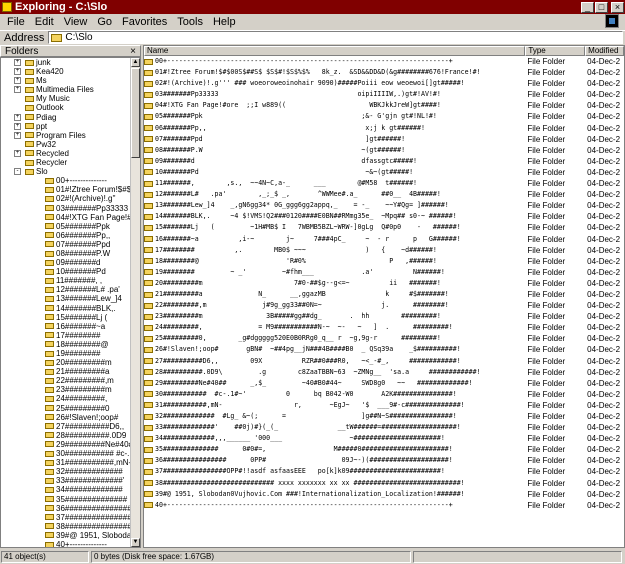  What do you see at coordinates (617, 7) in the screenshot?
I see `close-button: ×` at bounding box center [617, 7].